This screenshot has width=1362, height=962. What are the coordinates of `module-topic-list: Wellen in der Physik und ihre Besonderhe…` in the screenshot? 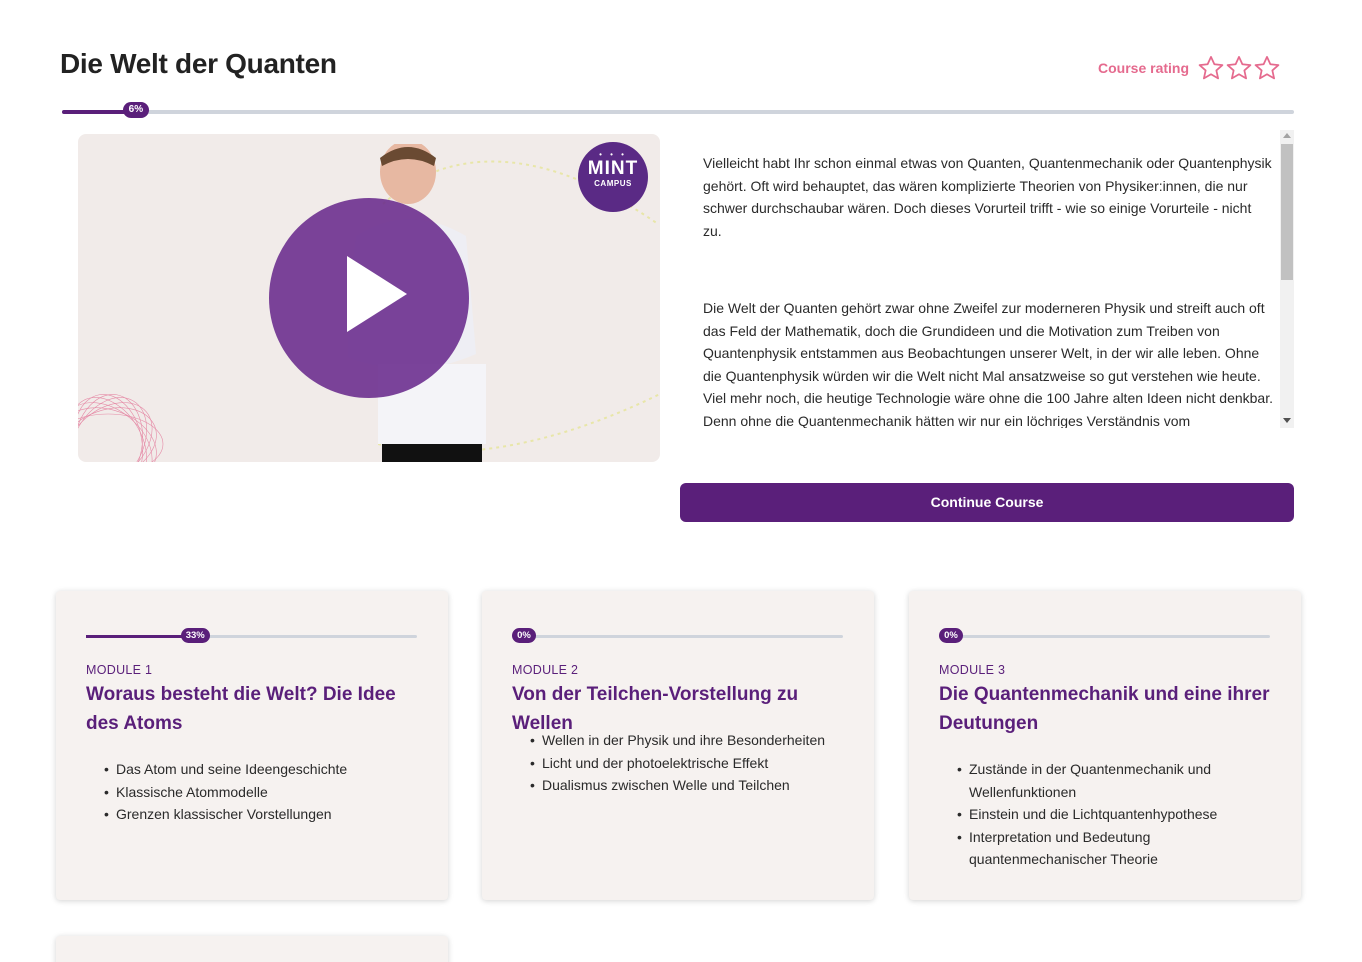 It's located at (685, 763).